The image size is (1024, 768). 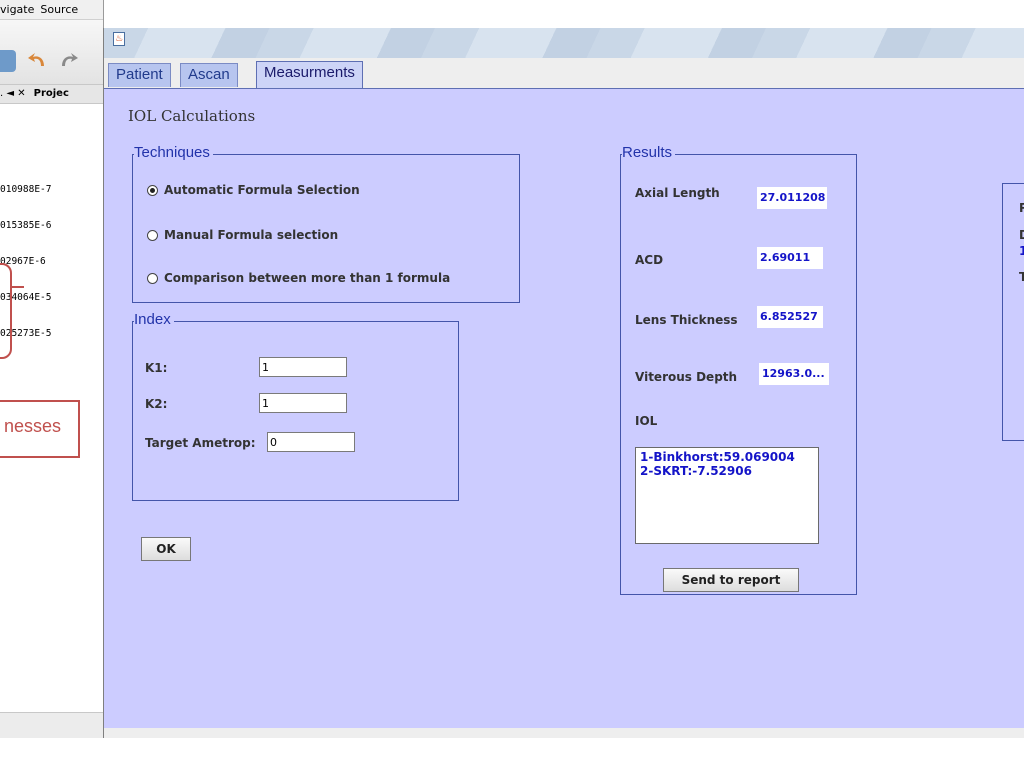 I want to click on axial-length-label: Axial Length, so click(x=677, y=193).